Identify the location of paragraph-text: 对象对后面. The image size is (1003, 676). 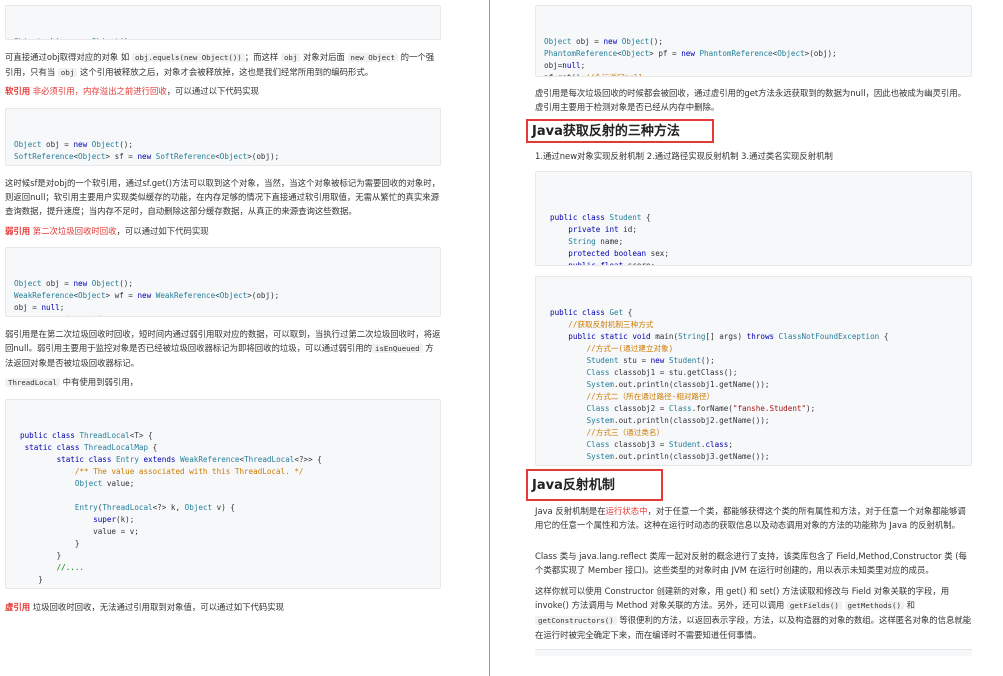
(324, 57).